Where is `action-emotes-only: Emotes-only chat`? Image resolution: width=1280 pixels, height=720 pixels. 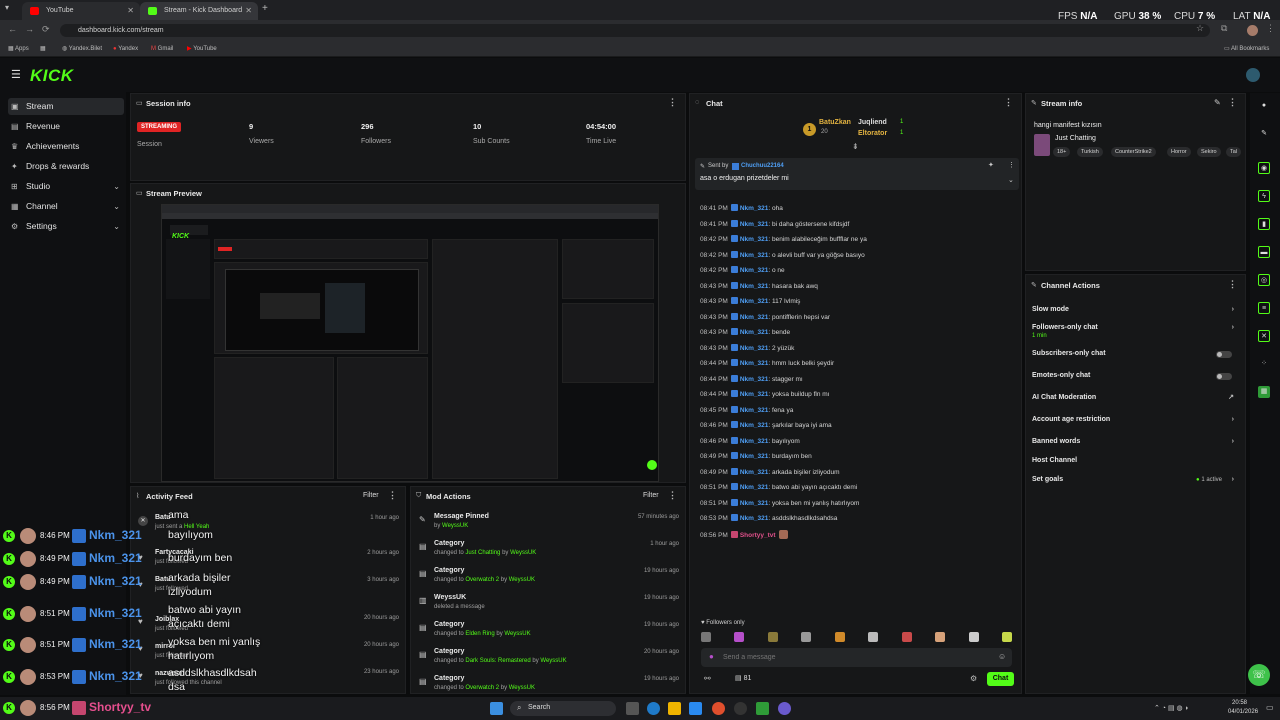
action-emotes-only: Emotes-only chat is located at coordinates (1136, 376).